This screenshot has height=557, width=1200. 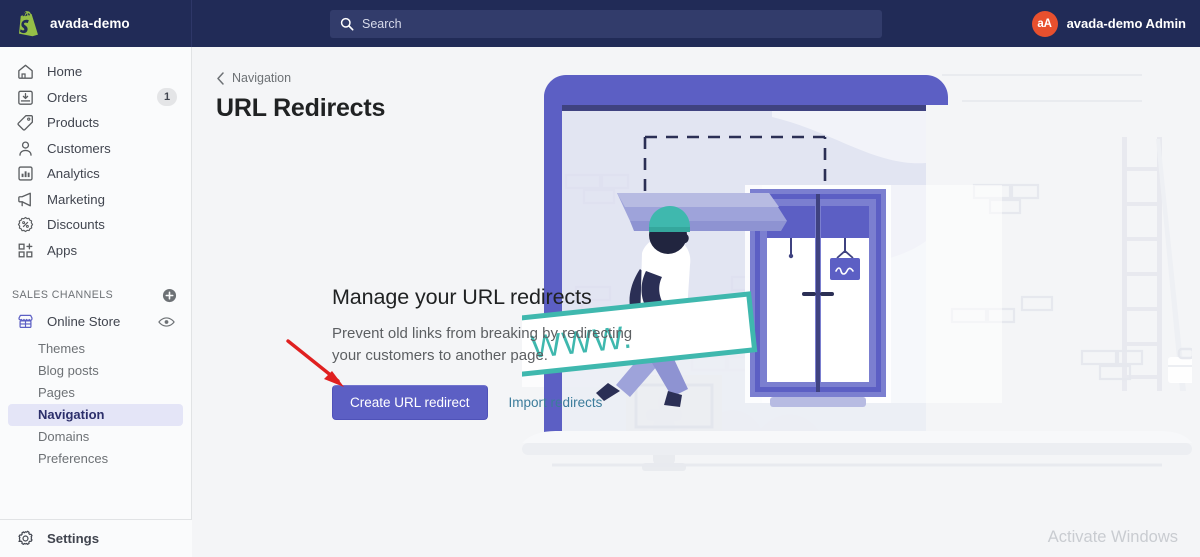 What do you see at coordinates (64, 436) in the screenshot?
I see `sidebar-subitem-label: Domains` at bounding box center [64, 436].